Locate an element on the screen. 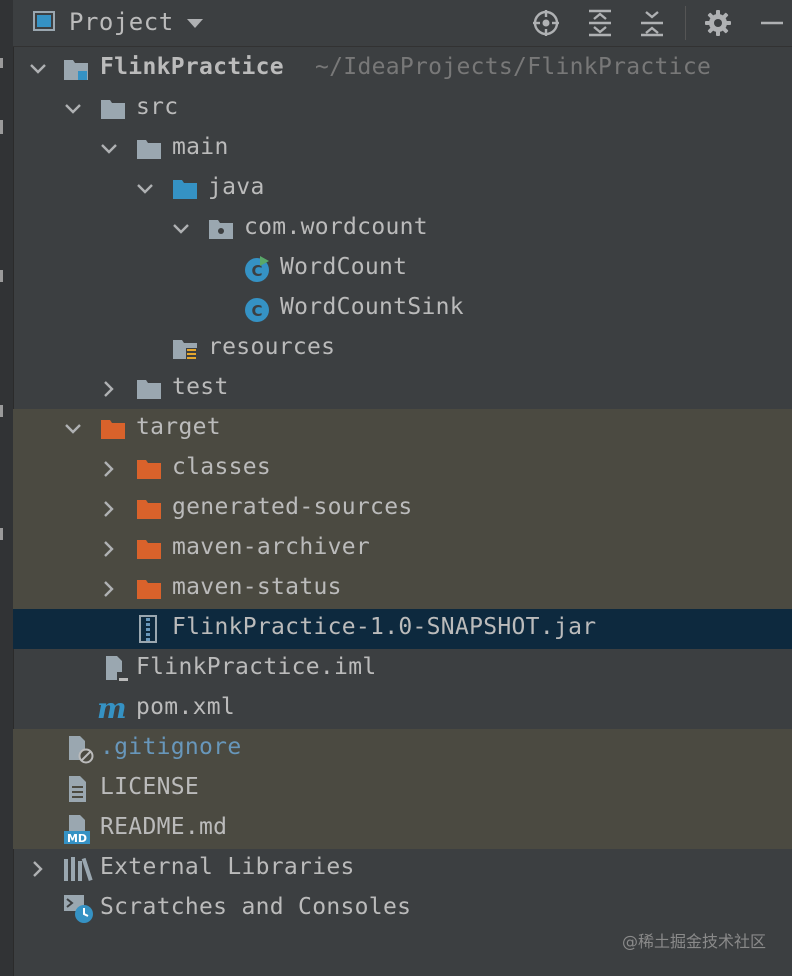 The height and width of the screenshot is (976, 792). tree-row-classes: classes is located at coordinates (402, 469).